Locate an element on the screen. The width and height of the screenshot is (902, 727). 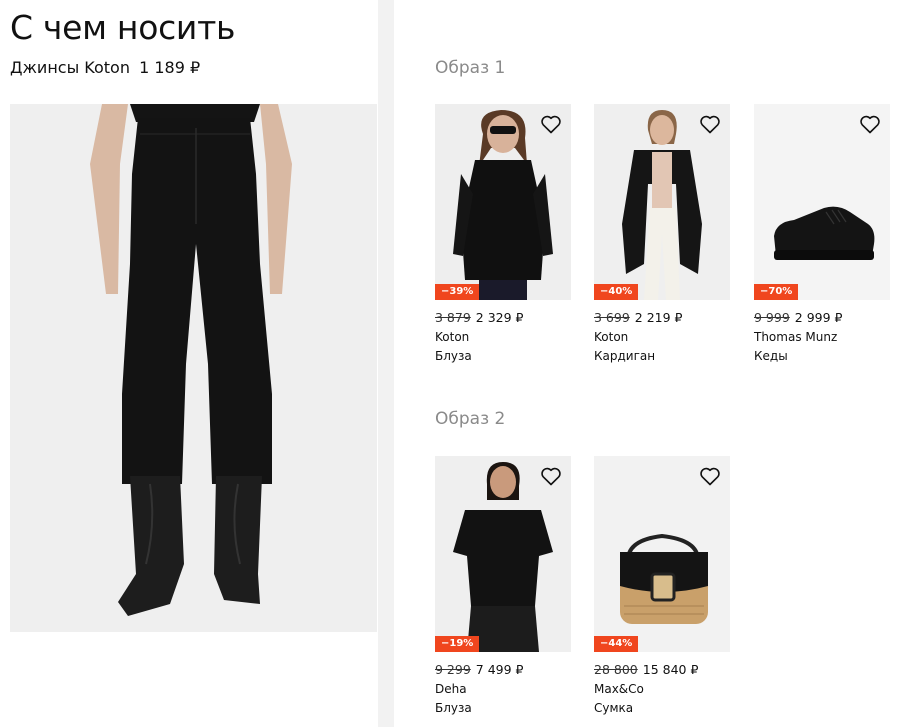
look-1-item-2: −40% 3 699 2 219 ₽ Koton Кардиган is located at coordinates (662, 233).